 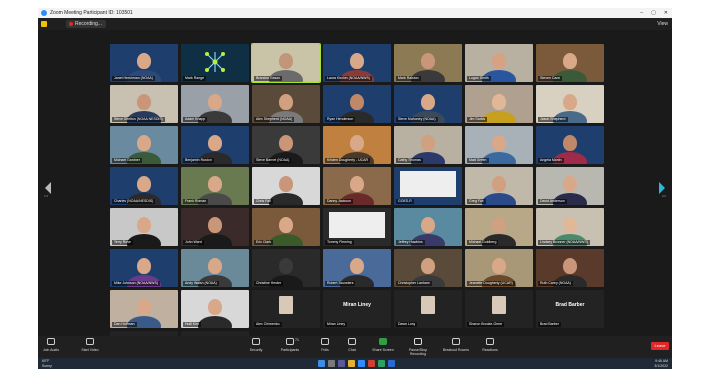 What do you see at coordinates (499, 227) in the screenshot?
I see `participant-tile: Michael Goldberg` at bounding box center [499, 227].